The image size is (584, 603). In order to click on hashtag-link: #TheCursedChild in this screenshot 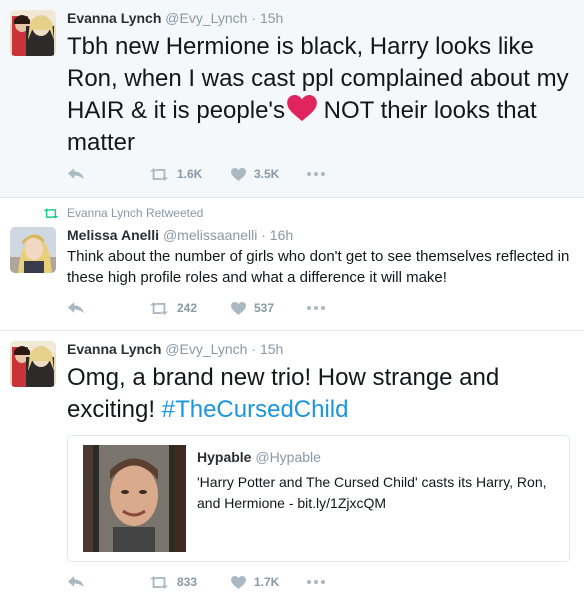, I will do `click(255, 409)`.